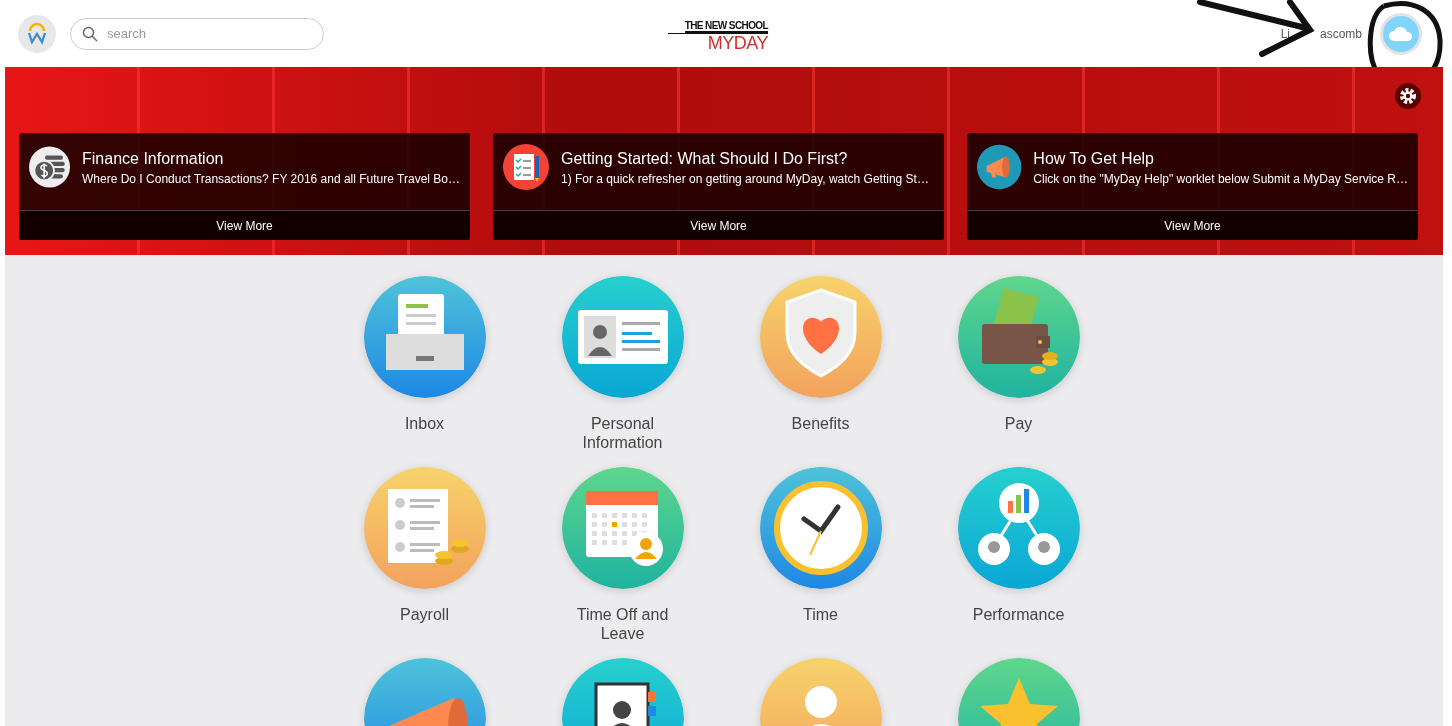  Describe the element at coordinates (1340, 33) in the screenshot. I see `user-name-fragment: ascomb` at that location.